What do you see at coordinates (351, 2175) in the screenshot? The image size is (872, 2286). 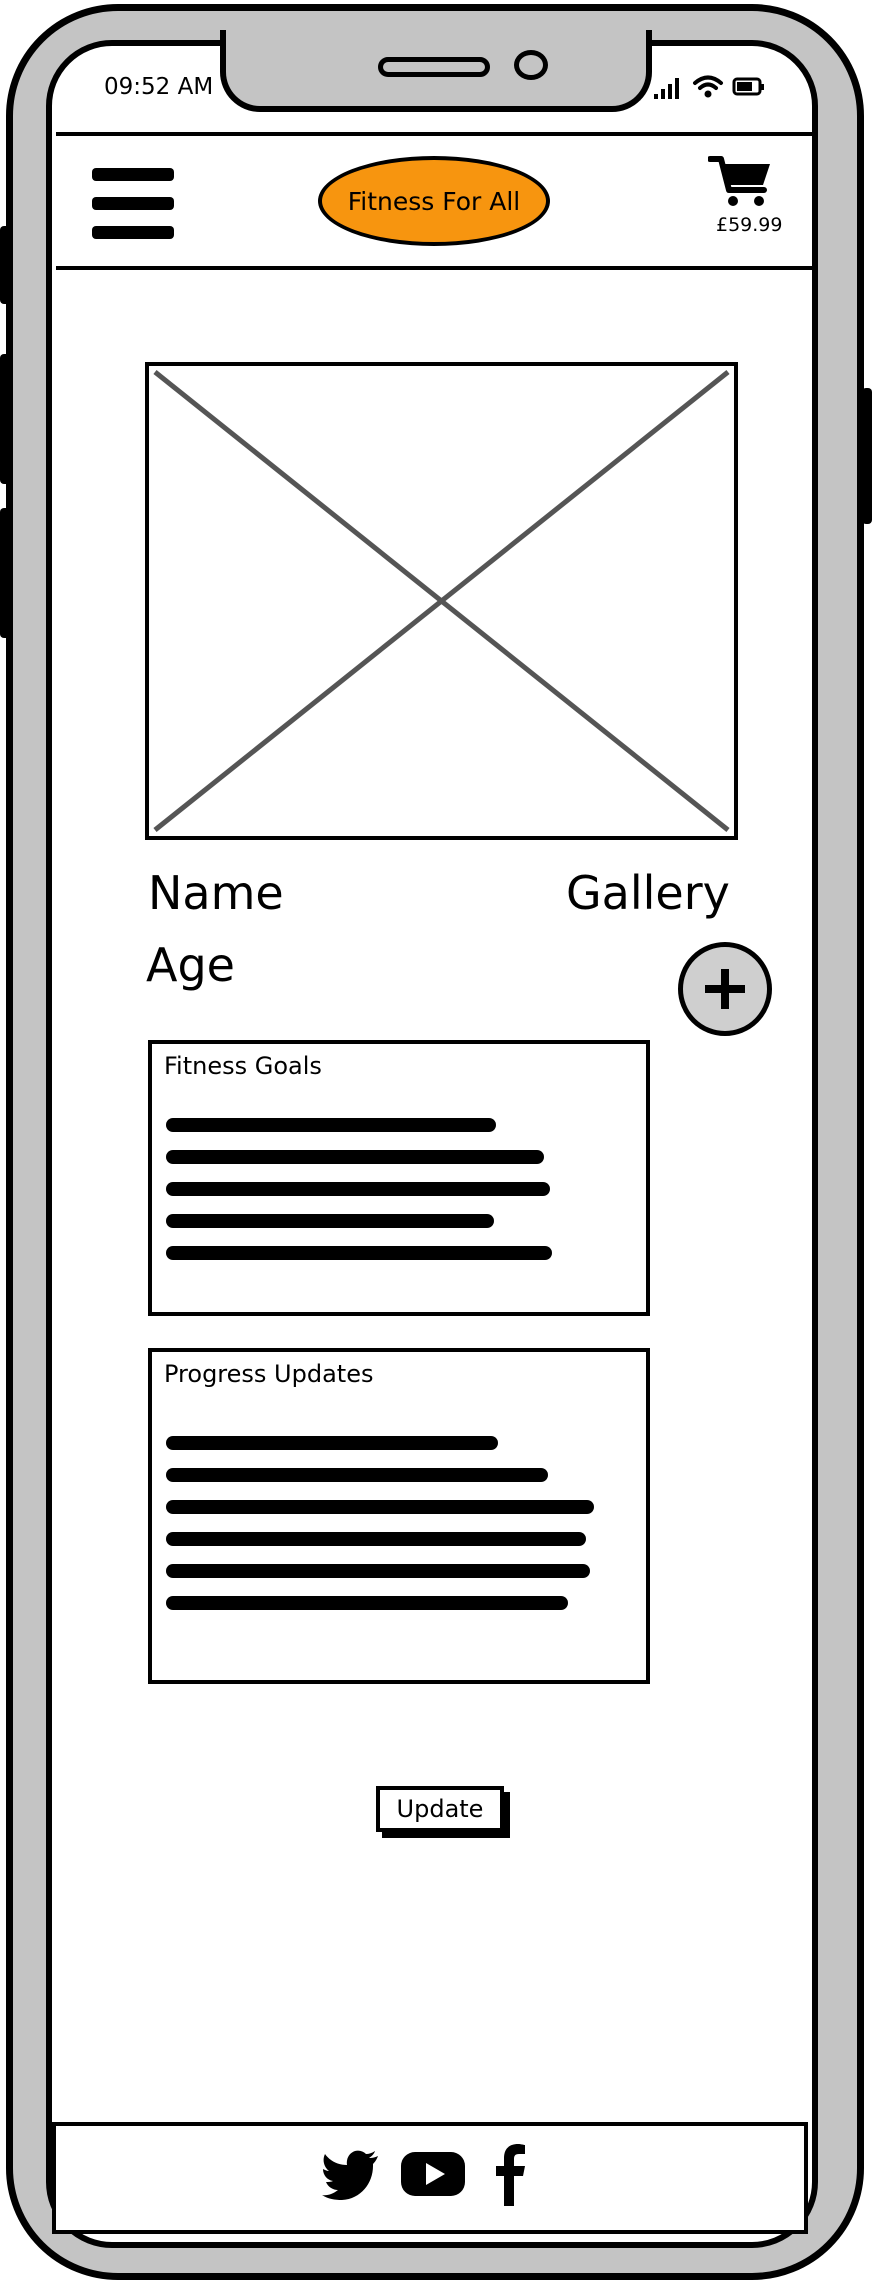 I see `twitter-icon` at bounding box center [351, 2175].